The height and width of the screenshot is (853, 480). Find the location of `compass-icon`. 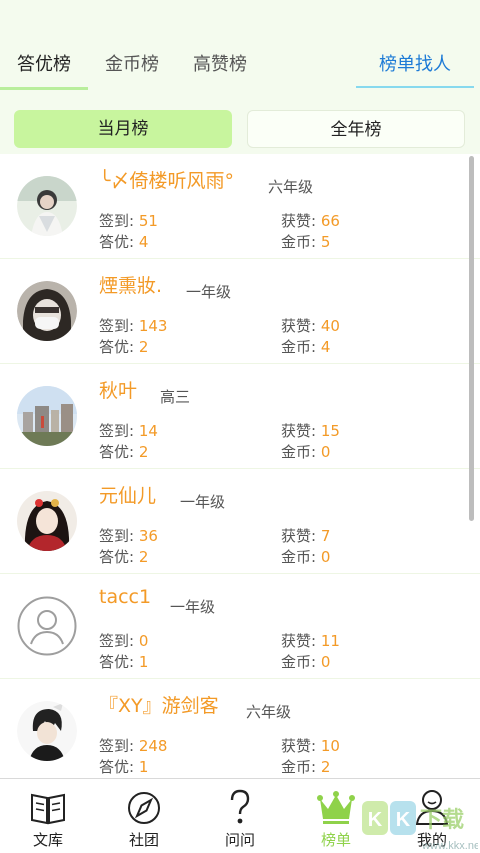

compass-icon is located at coordinates (144, 807).